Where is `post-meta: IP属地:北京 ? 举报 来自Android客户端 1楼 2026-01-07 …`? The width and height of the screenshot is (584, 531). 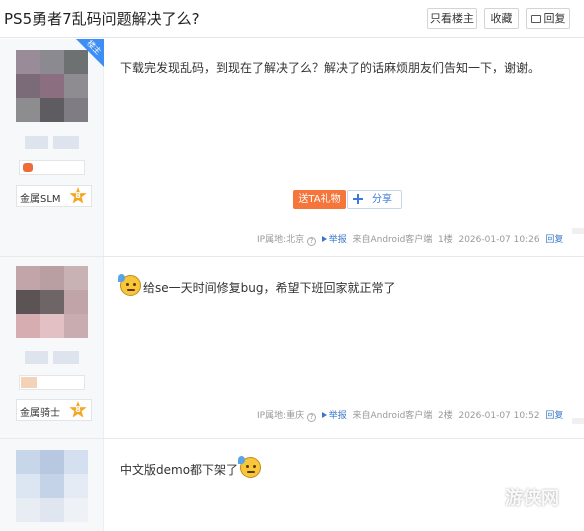
post-meta: IP属地:北京 ? 举报 来自Android客户端 1楼 2026-01-07 … is located at coordinates (410, 239).